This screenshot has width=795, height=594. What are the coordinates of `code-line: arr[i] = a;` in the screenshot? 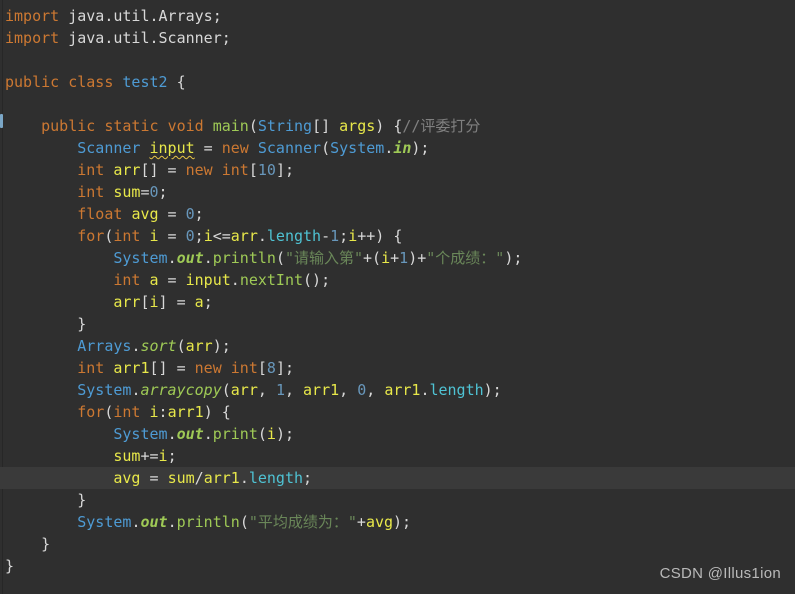 It's located at (400, 302).